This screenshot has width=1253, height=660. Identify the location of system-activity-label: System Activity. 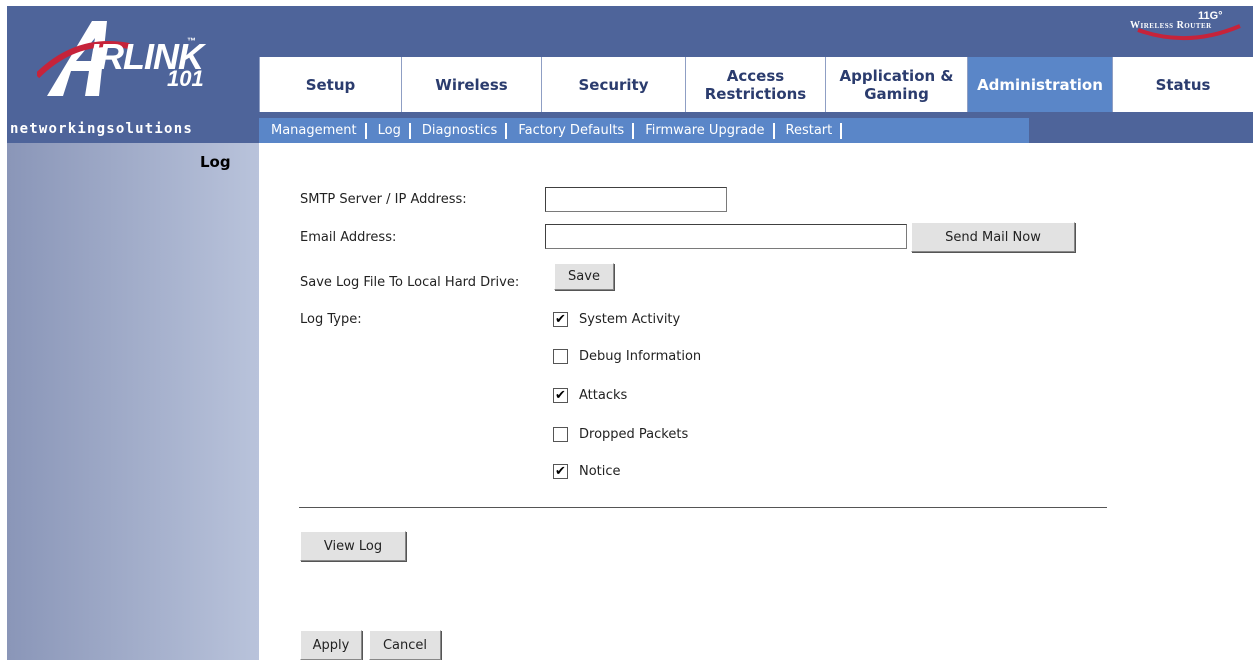
(630, 319).